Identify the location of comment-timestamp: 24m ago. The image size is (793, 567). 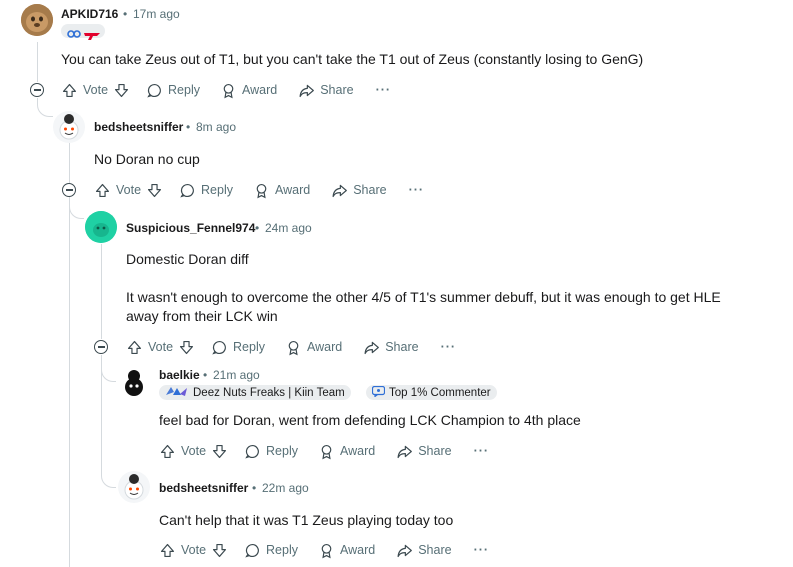
(288, 228).